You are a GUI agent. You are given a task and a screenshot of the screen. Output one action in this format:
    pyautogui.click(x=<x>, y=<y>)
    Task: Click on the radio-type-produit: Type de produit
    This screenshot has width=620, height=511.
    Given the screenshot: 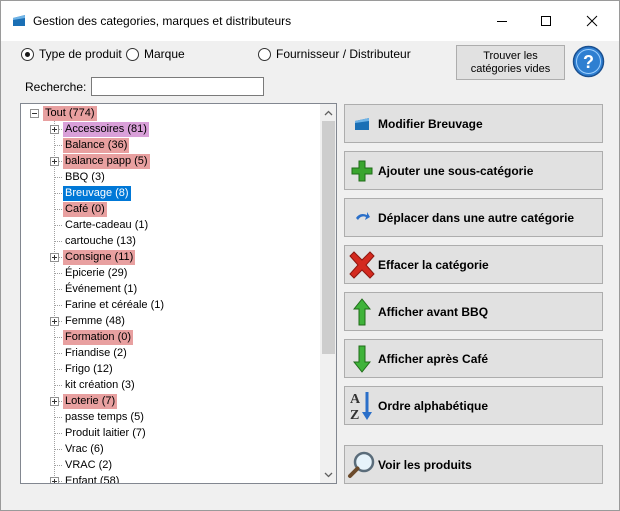 What is the action you would take?
    pyautogui.click(x=71, y=54)
    